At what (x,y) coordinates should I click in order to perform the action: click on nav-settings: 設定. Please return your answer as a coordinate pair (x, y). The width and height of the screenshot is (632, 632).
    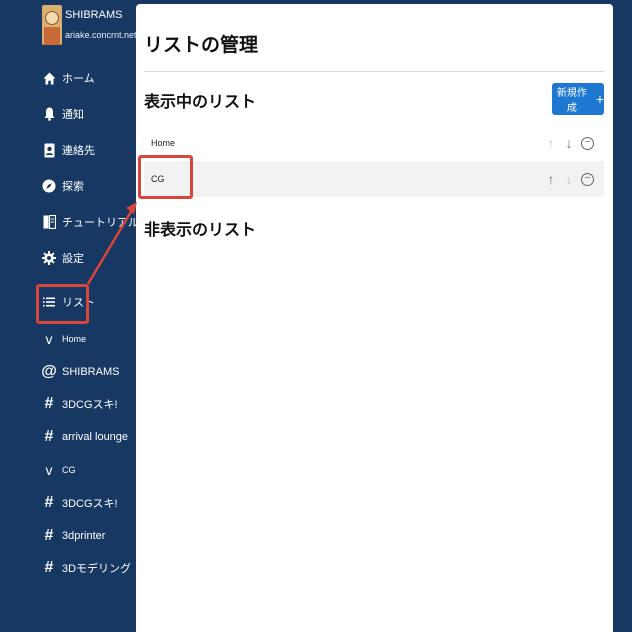
    Looking at the image, I should click on (60, 258).